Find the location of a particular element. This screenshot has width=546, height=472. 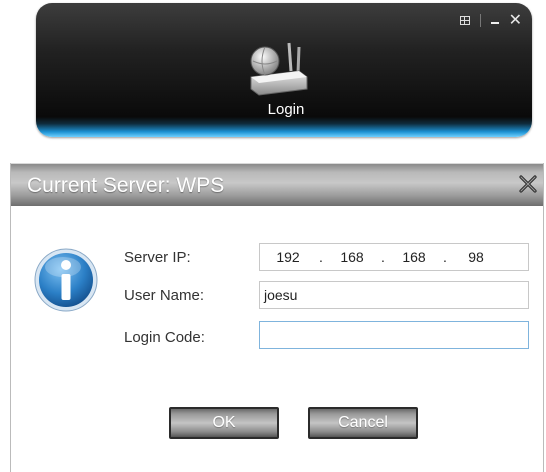

close-icon is located at coordinates (528, 184).